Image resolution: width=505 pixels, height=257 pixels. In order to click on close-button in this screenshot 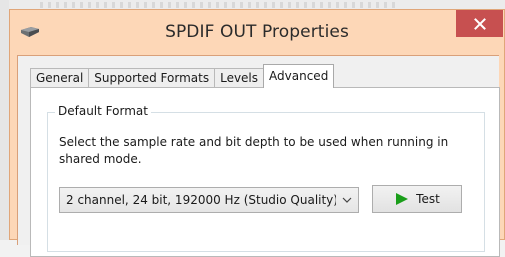, I will do `click(479, 23)`.